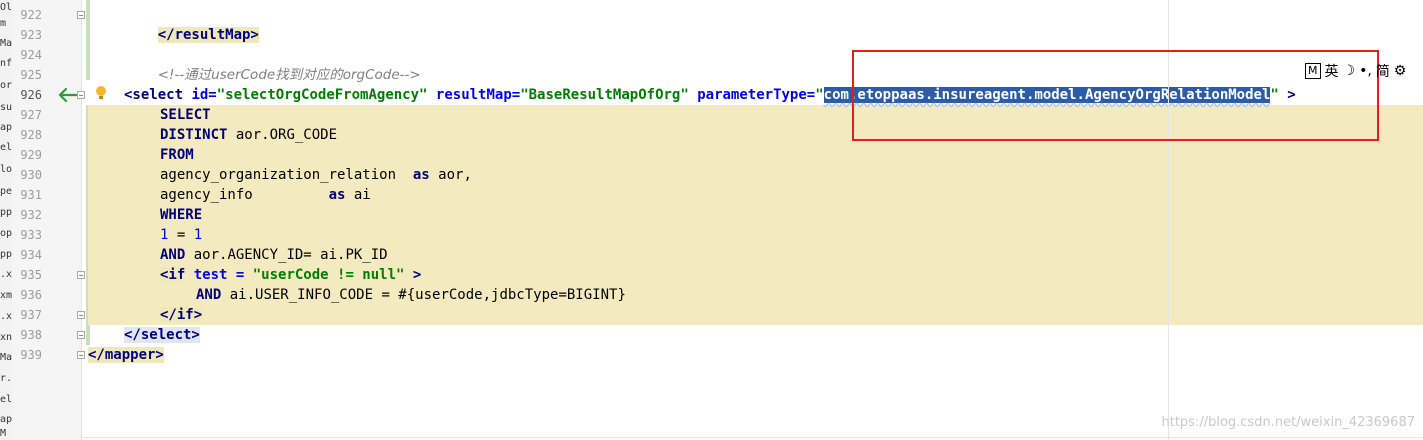  Describe the element at coordinates (272, 64) in the screenshot. I see `code-line-924: <!--通过userCode找到对应的orgCode-->` at that location.